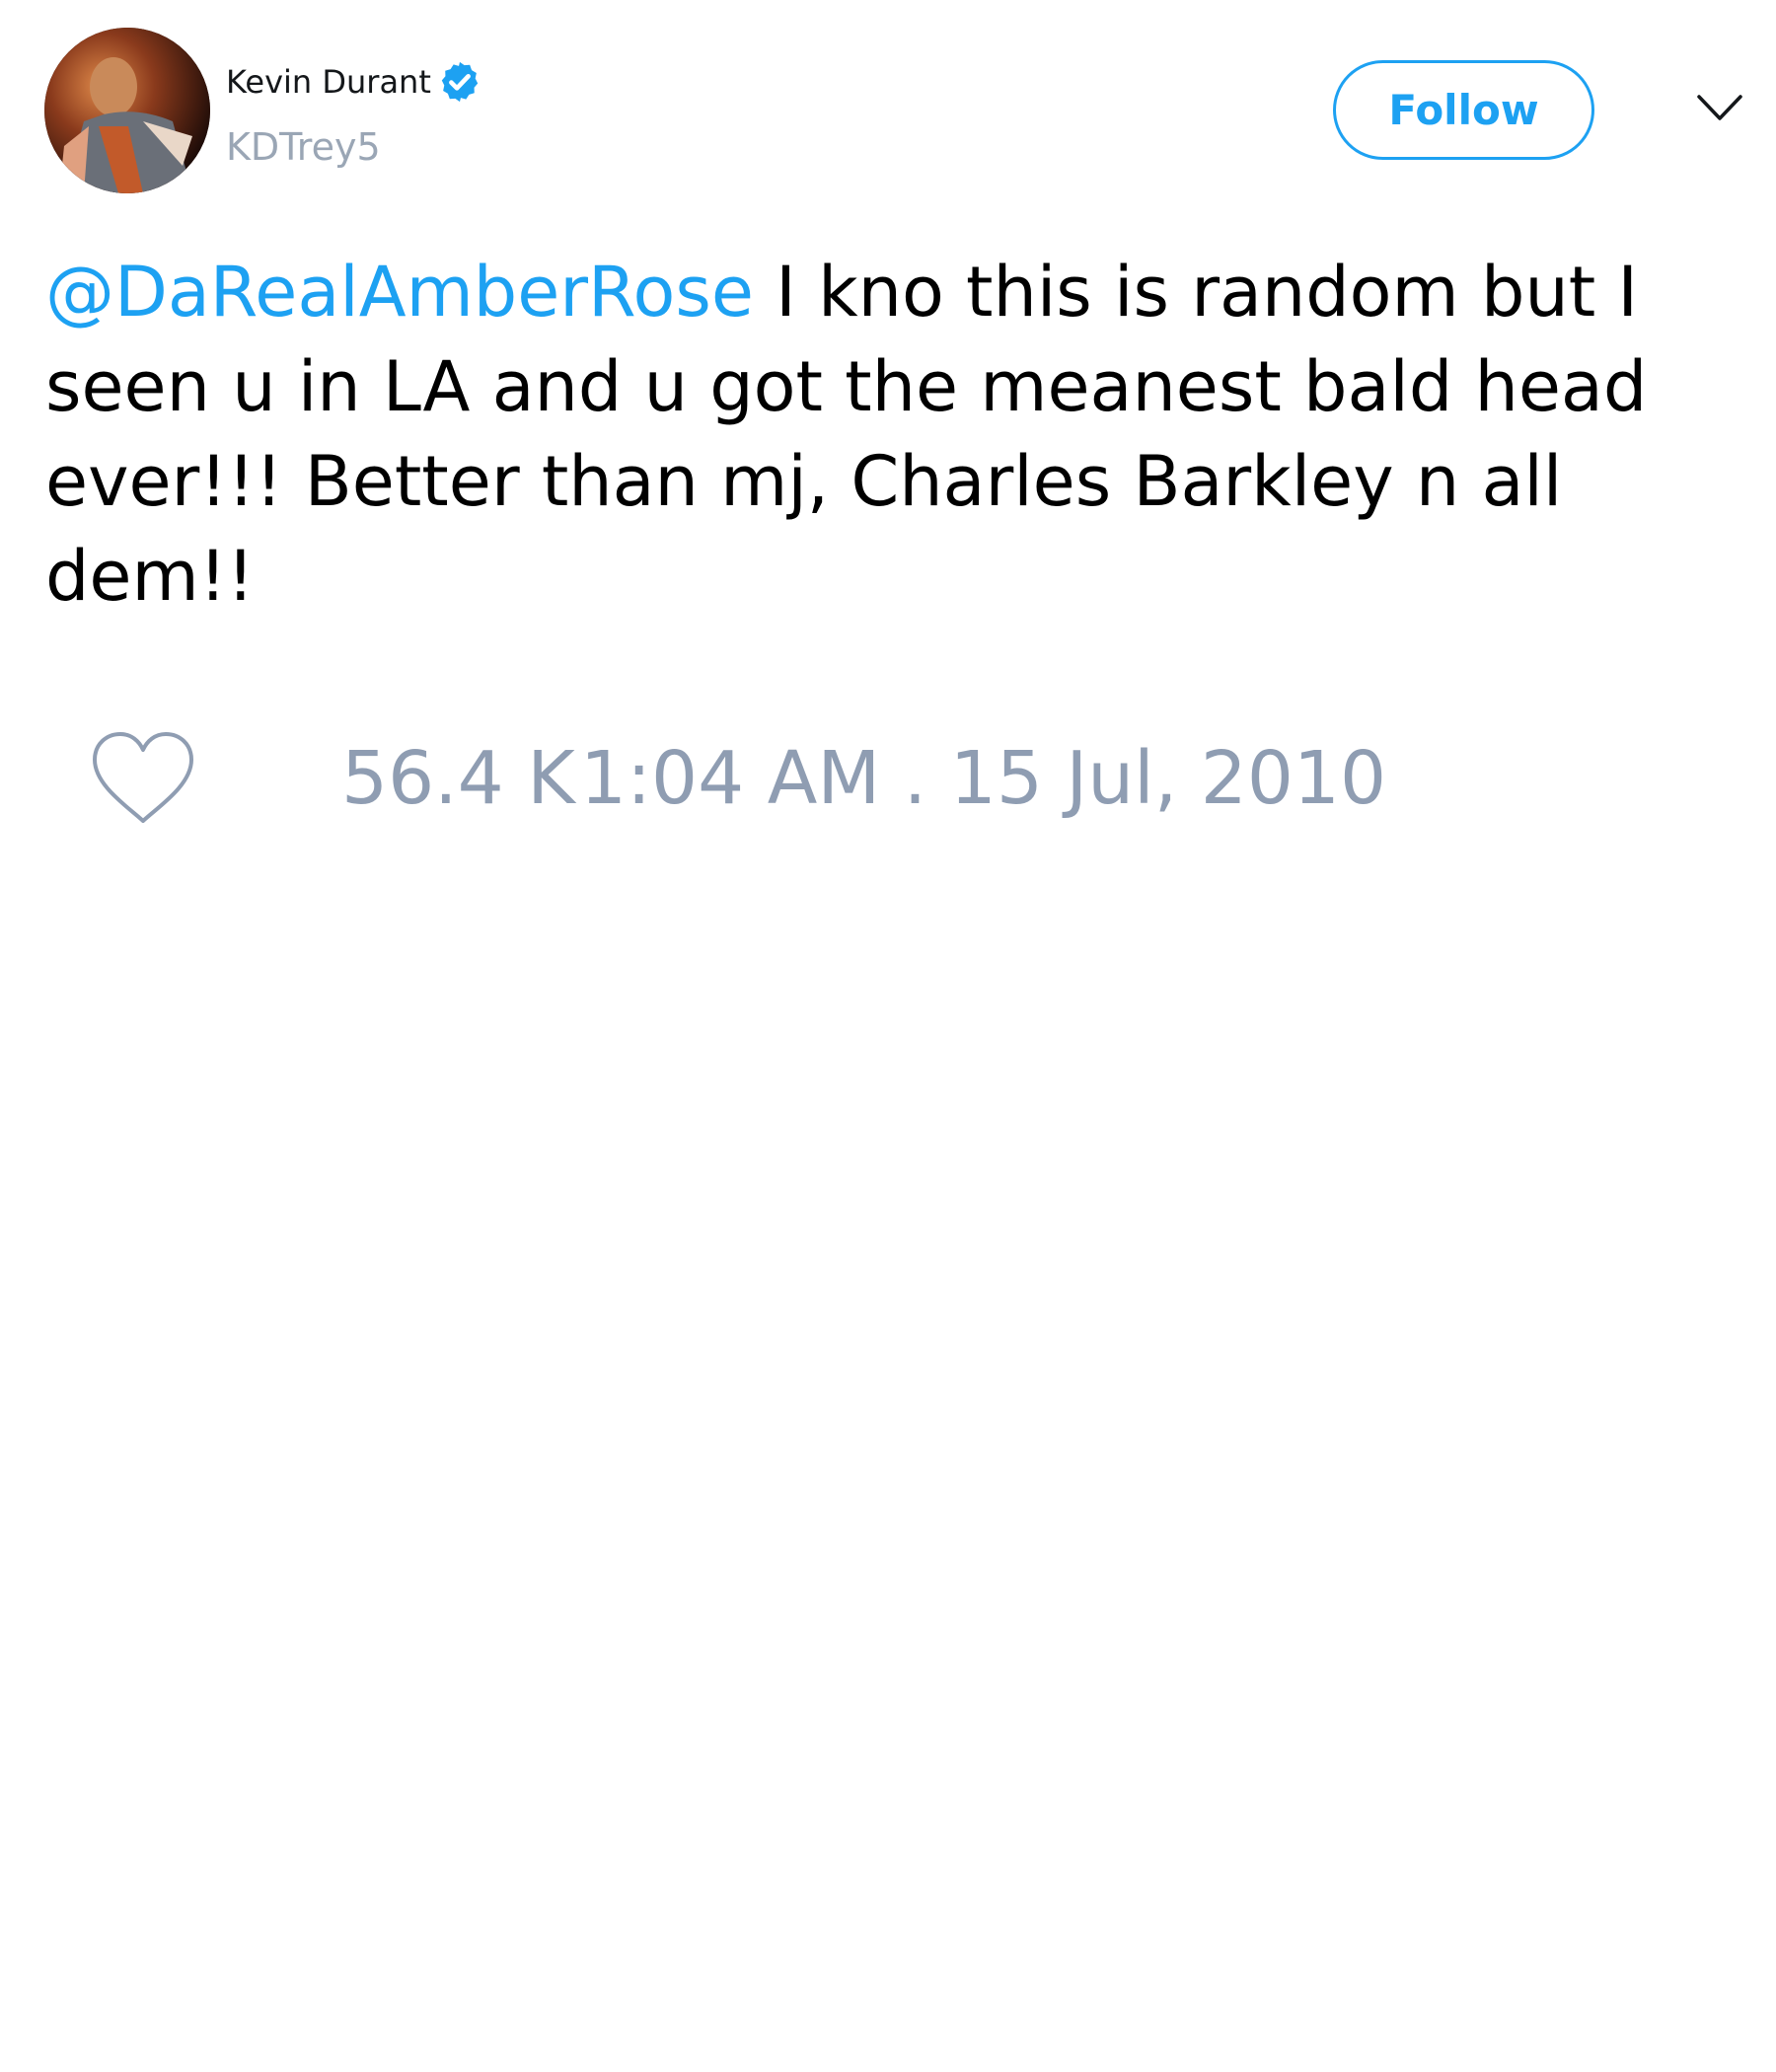  What do you see at coordinates (983, 779) in the screenshot?
I see `tweet-timestamp: 1:04 AM . 15 Jul, 2010` at bounding box center [983, 779].